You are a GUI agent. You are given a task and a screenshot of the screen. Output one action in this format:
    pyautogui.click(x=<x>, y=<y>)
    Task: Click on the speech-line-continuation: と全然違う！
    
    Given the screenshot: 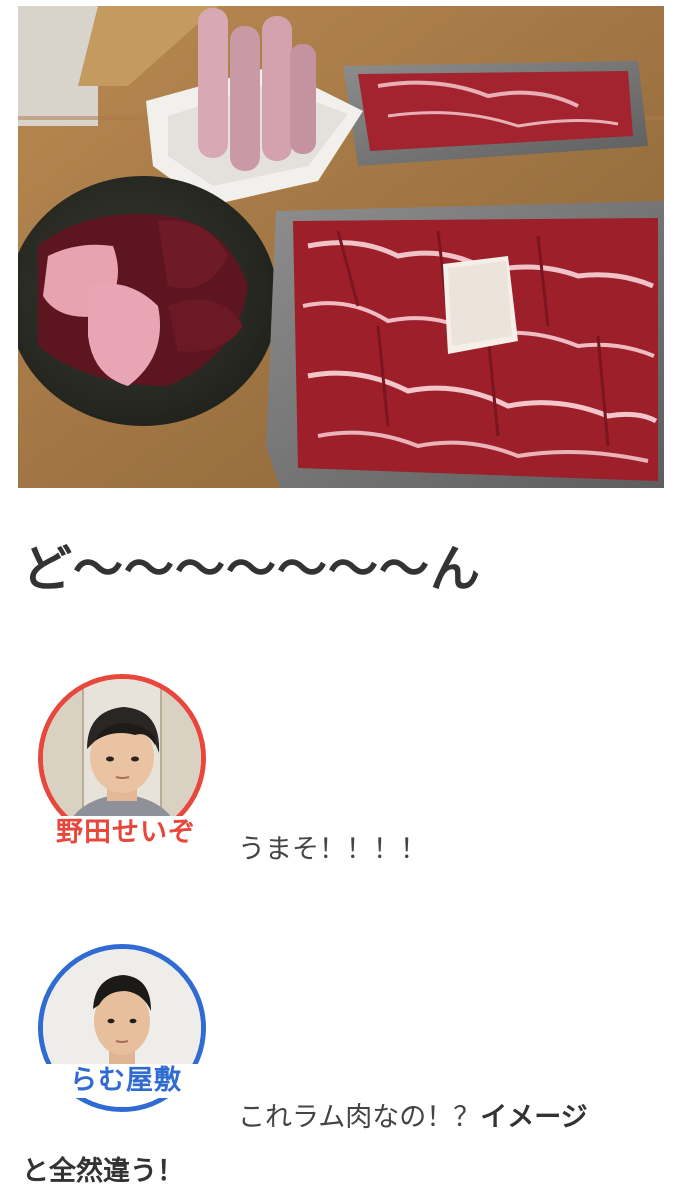 What is the action you would take?
    pyautogui.click(x=103, y=1171)
    